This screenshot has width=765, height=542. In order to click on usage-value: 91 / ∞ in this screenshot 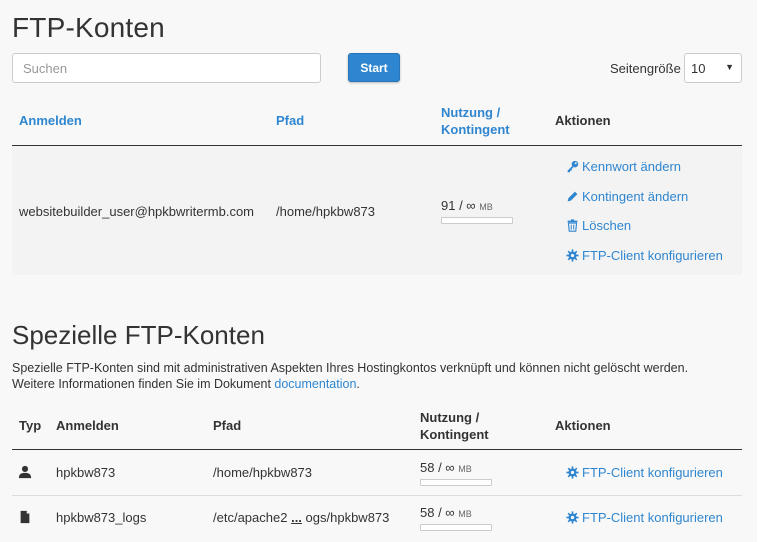, I will do `click(458, 205)`.